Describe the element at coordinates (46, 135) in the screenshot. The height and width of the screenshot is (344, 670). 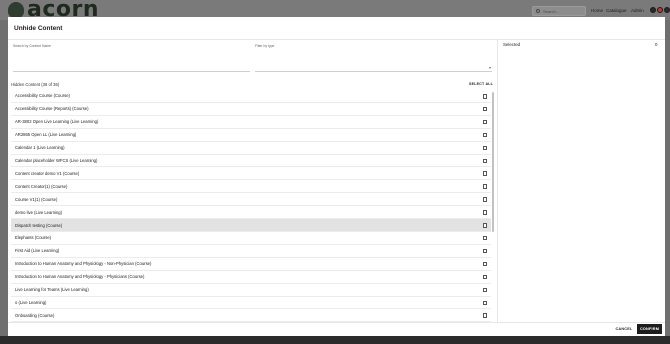
I see `list-item-label: AR2865 Open LL (Live Learning)` at that location.